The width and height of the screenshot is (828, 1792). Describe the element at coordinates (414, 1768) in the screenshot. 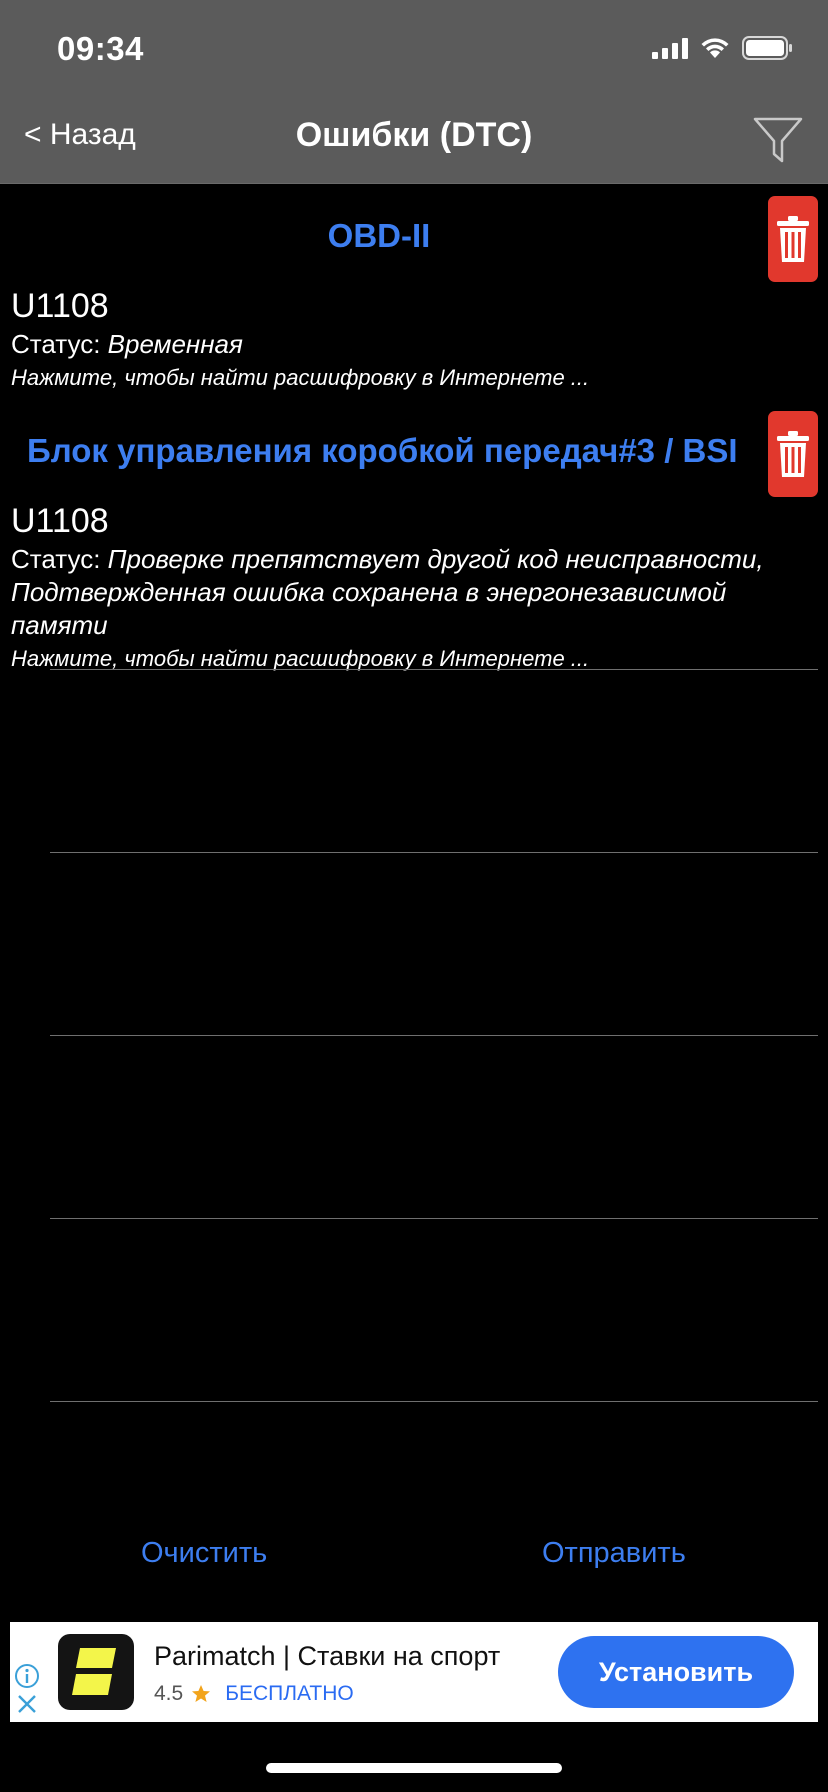

I see `home-indicator` at that location.